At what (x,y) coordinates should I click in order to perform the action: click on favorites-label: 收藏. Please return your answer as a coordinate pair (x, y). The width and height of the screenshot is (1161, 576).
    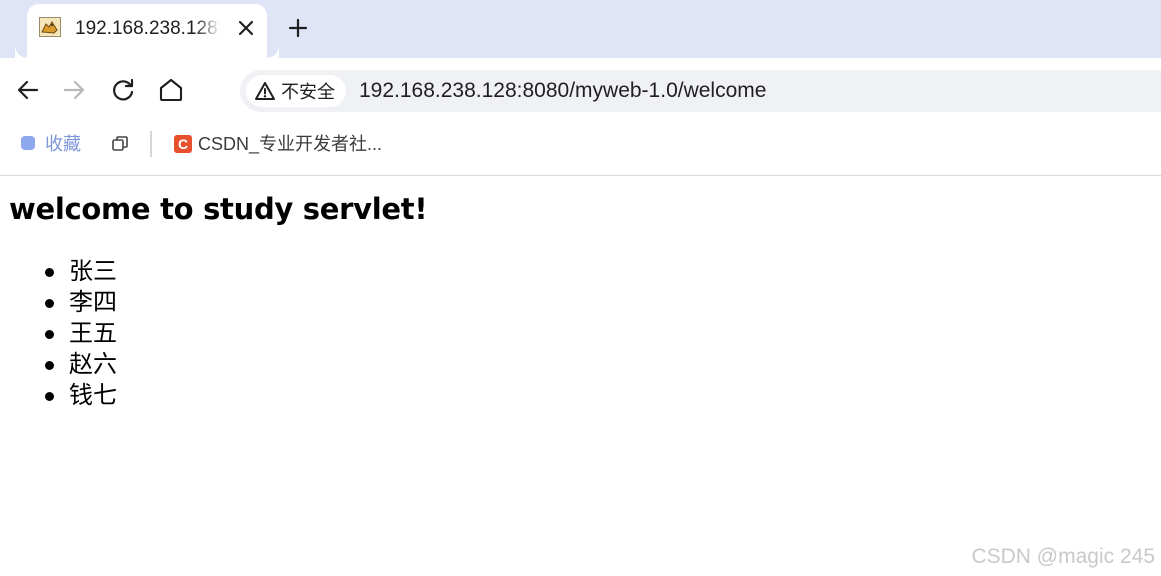
    Looking at the image, I should click on (63, 144).